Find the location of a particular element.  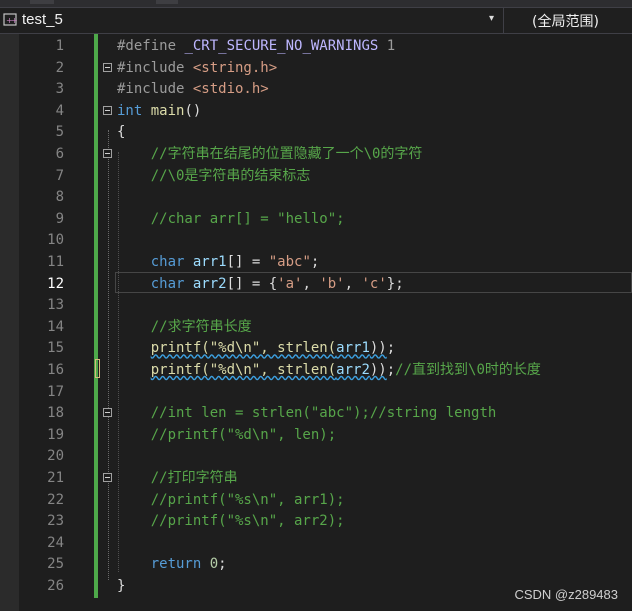

code-line: 19 //printf("%d\n", len); is located at coordinates (316, 436).